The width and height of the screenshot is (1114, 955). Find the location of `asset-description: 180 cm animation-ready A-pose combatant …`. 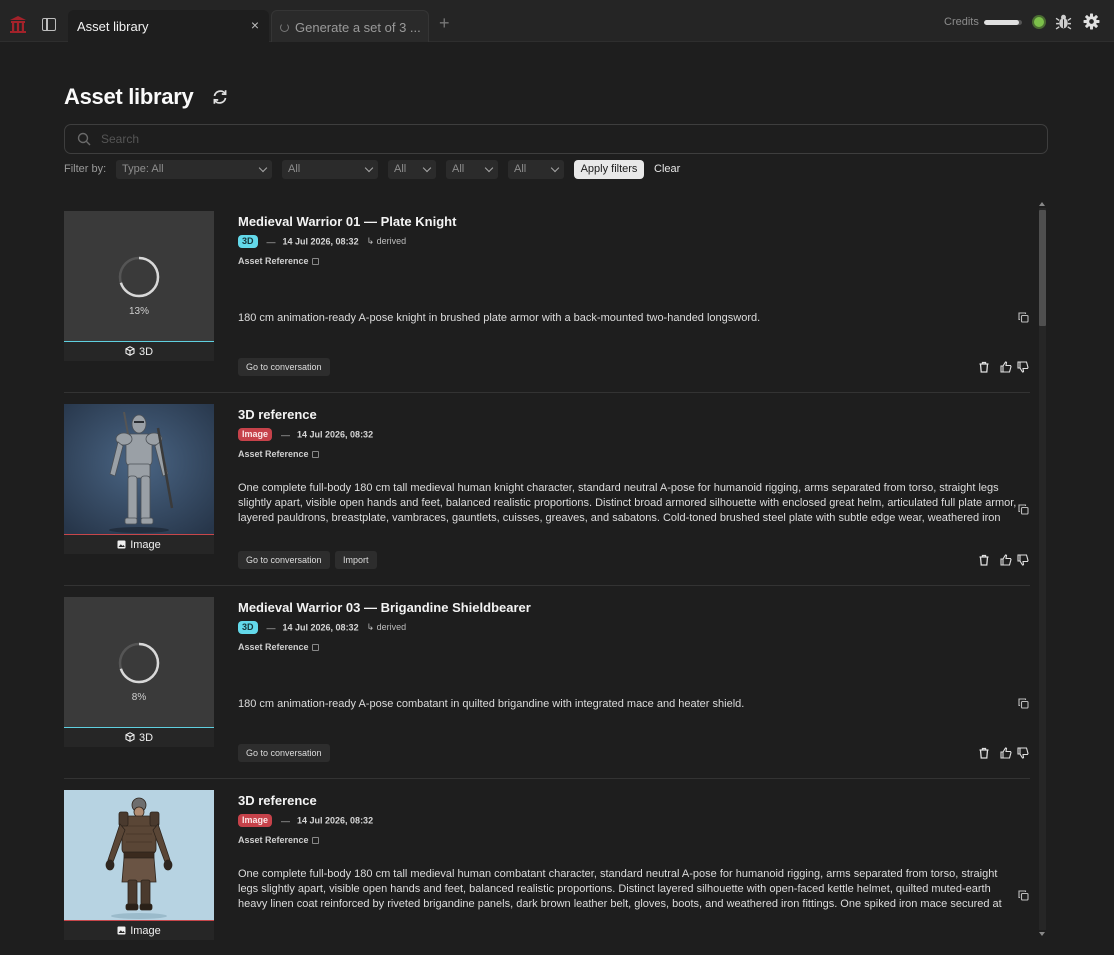

asset-description: 180 cm animation-ready A-pose combatant … is located at coordinates (491, 704).